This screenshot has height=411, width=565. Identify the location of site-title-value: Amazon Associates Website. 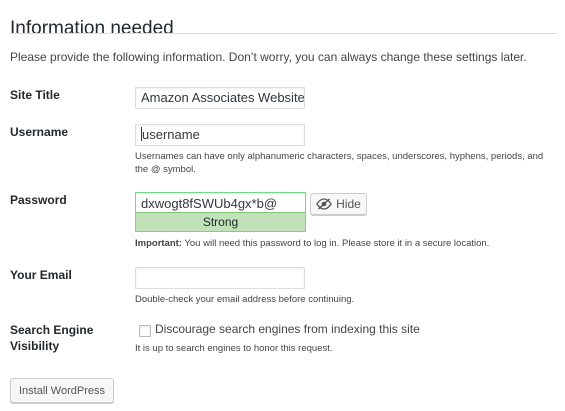
(223, 97).